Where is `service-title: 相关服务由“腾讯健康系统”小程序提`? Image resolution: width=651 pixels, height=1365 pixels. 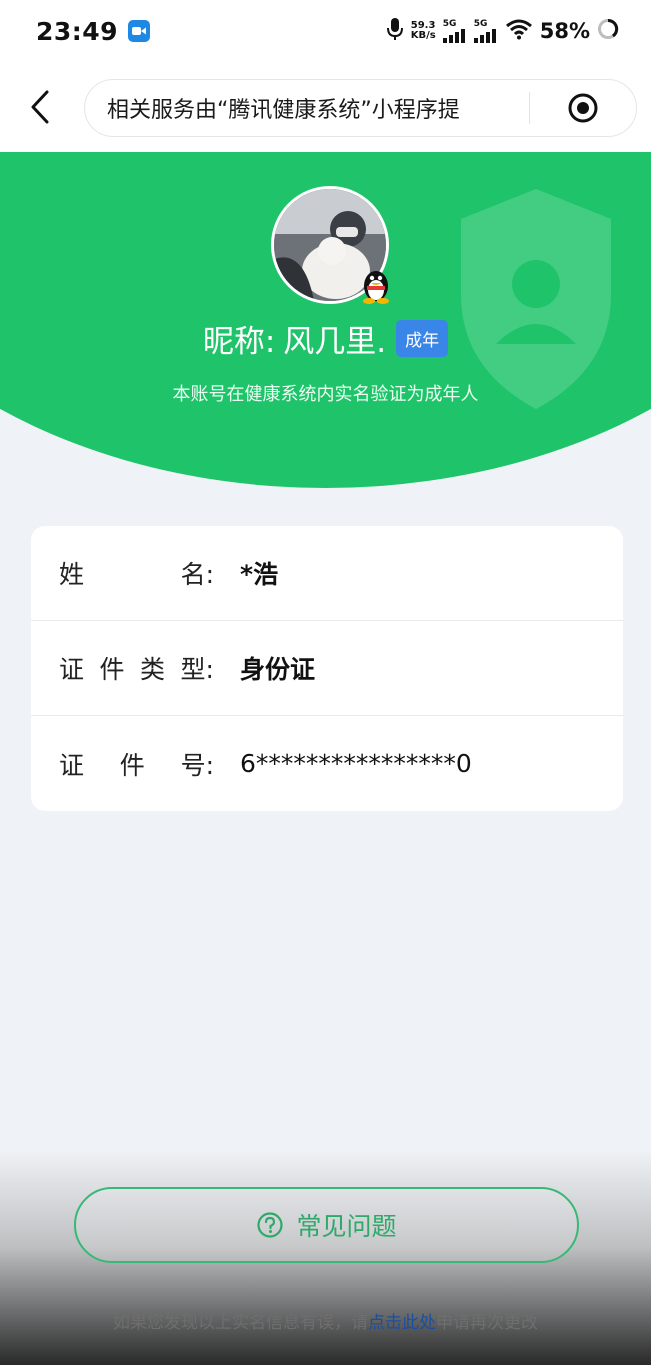 service-title: 相关服务由“腾讯健康系统”小程序提 is located at coordinates (283, 110).